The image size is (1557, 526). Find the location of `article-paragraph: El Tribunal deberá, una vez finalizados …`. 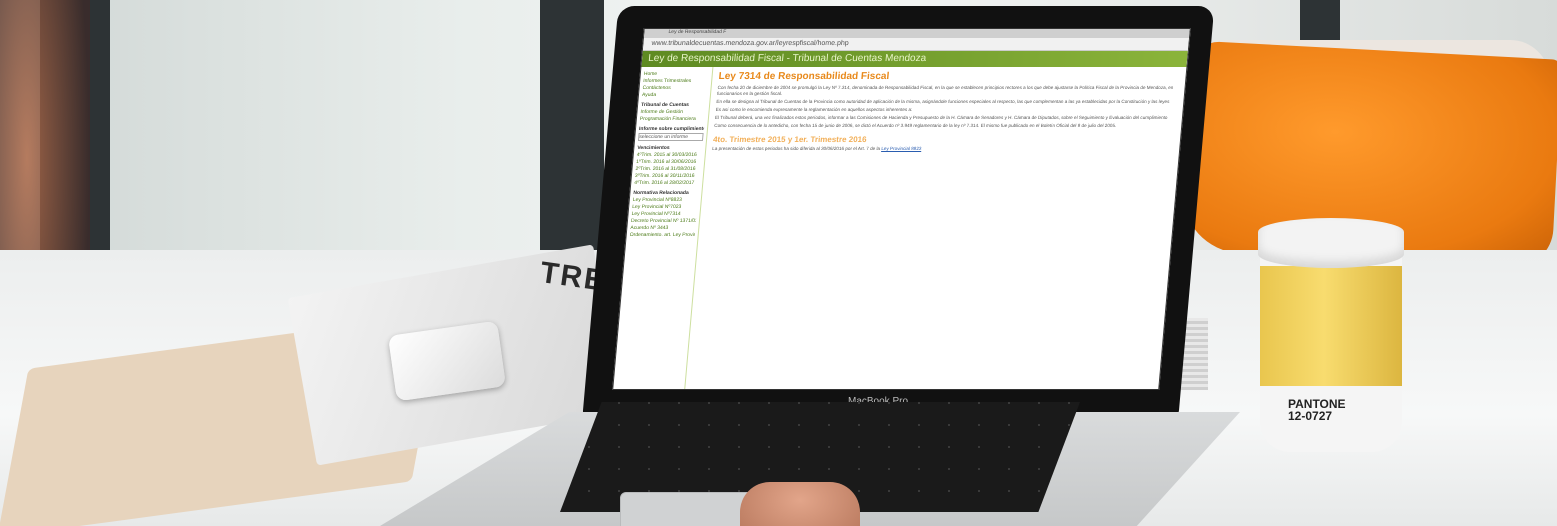

article-paragraph: El Tribunal deberá, una vez finalizados … is located at coordinates (941, 117).